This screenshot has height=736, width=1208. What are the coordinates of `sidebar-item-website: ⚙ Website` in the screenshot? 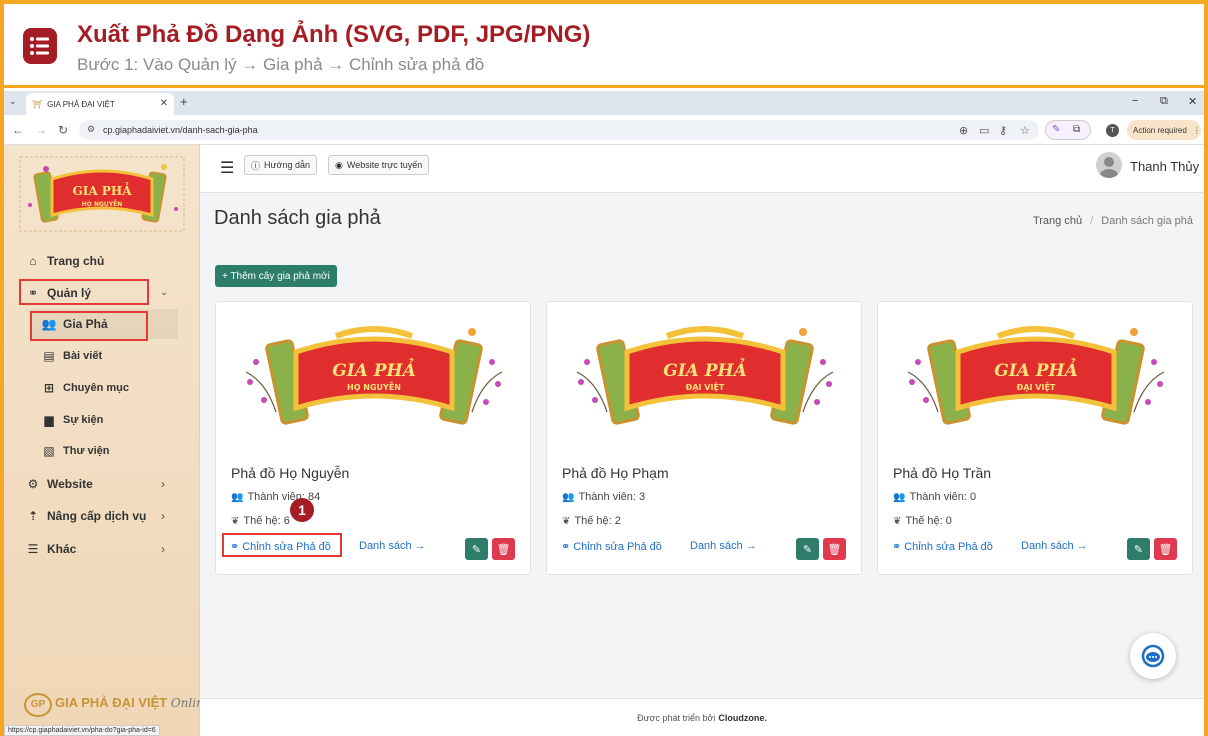 It's located at (58, 484).